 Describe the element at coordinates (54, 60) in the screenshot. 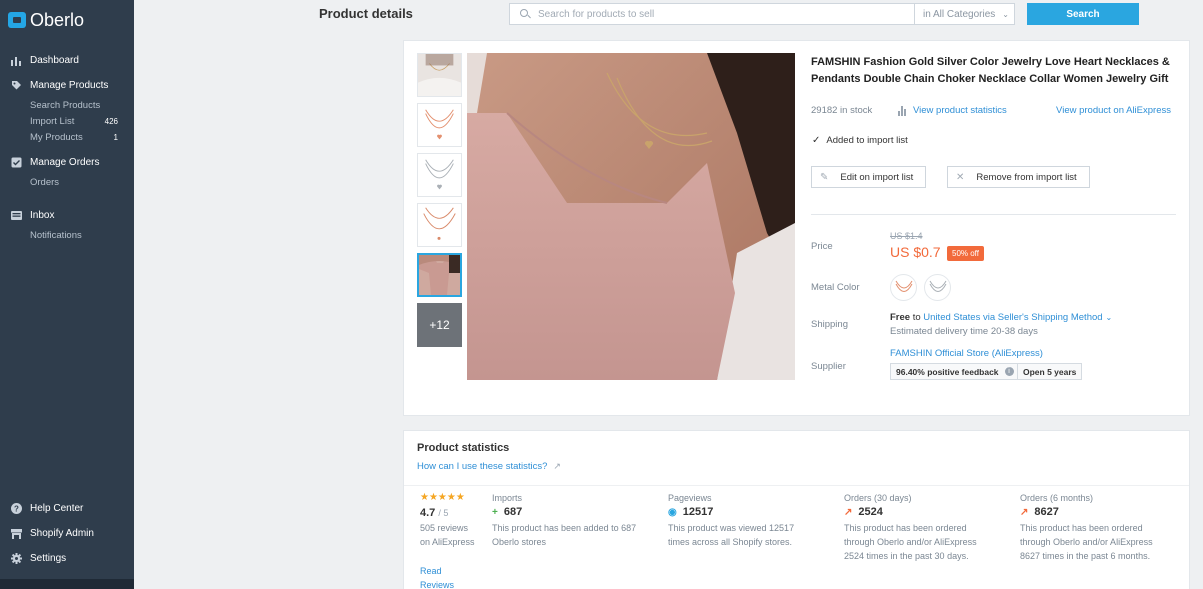

I see `sidebar-item-label: Dashboard` at that location.